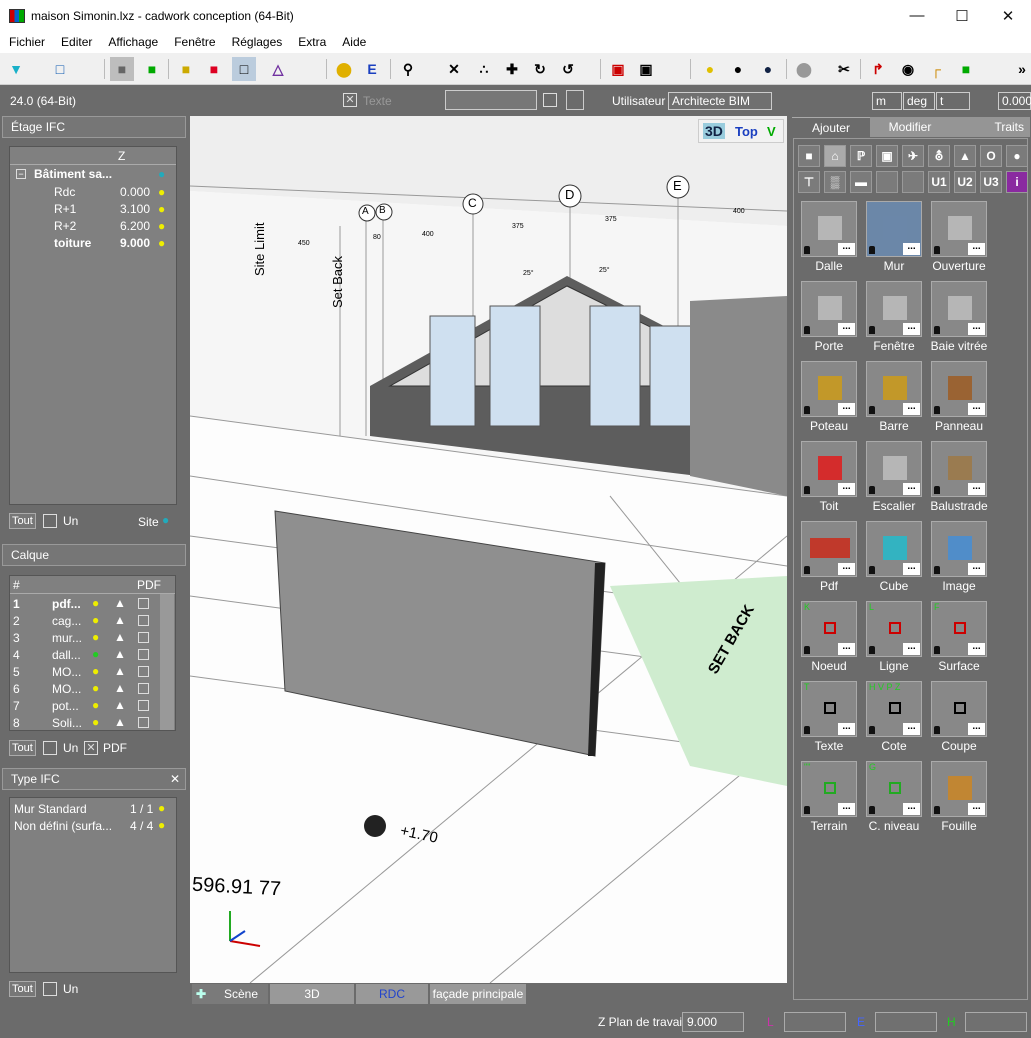  I want to click on texte-checkbox: ✕, so click(350, 100).